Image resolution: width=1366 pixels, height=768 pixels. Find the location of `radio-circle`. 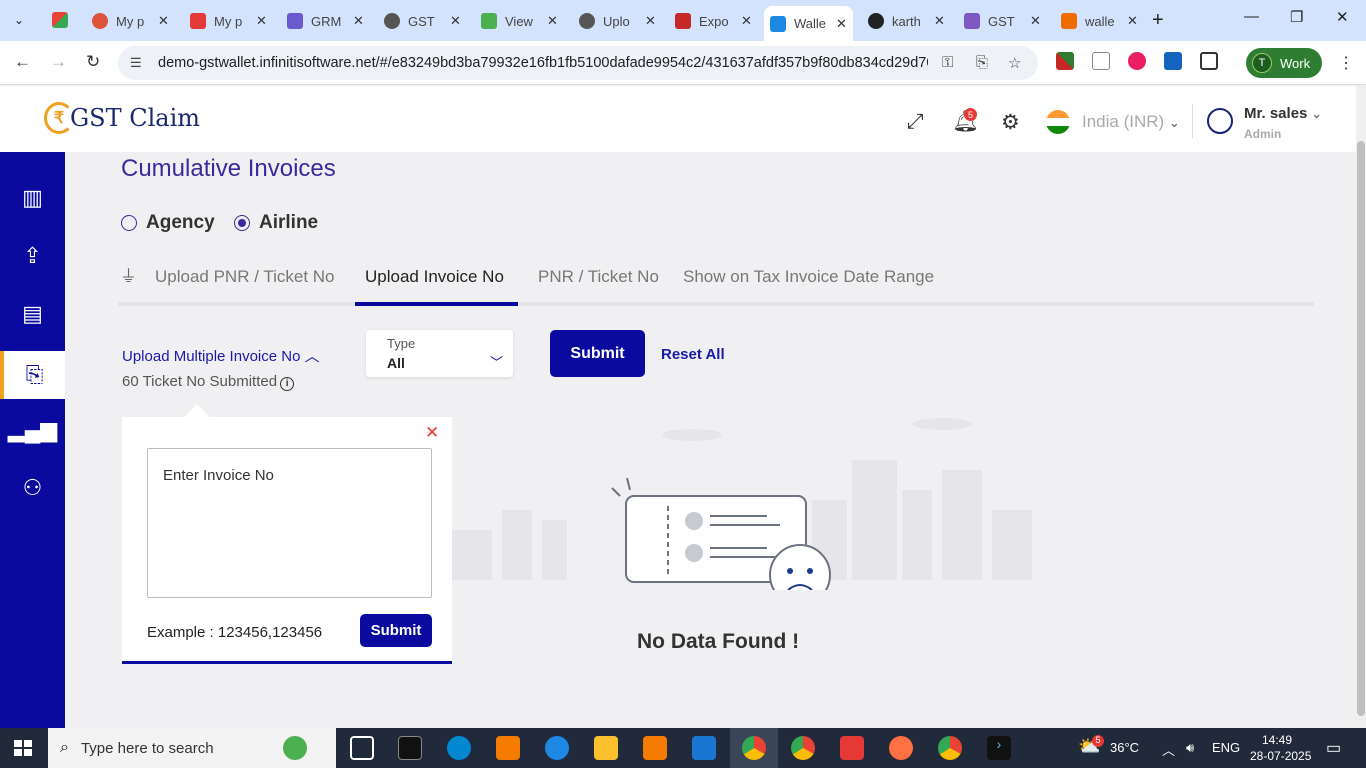

radio-circle is located at coordinates (129, 223).